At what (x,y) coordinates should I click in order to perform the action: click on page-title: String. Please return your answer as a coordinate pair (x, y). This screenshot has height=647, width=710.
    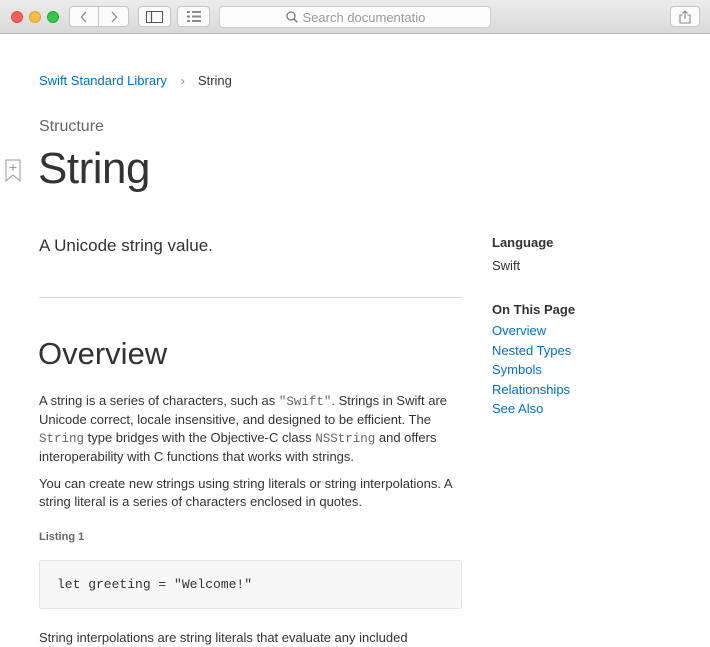
    Looking at the image, I should click on (94, 168).